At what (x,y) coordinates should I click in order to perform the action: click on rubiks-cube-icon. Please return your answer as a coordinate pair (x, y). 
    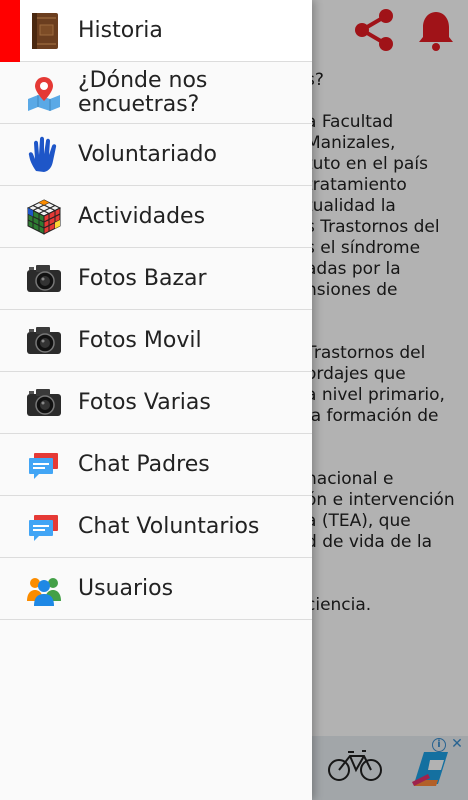
    Looking at the image, I should click on (44, 217).